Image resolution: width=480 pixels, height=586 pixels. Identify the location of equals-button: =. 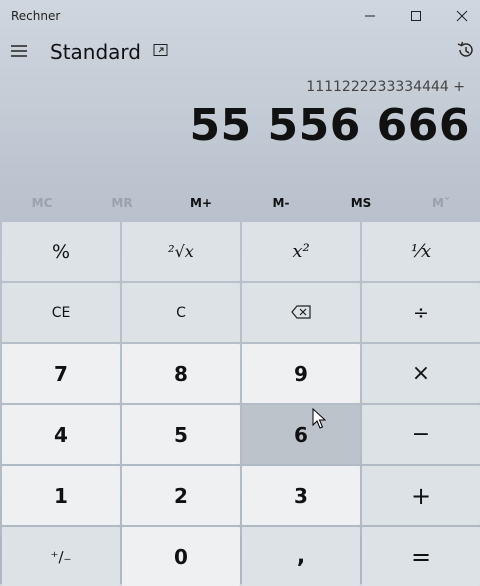
(421, 556).